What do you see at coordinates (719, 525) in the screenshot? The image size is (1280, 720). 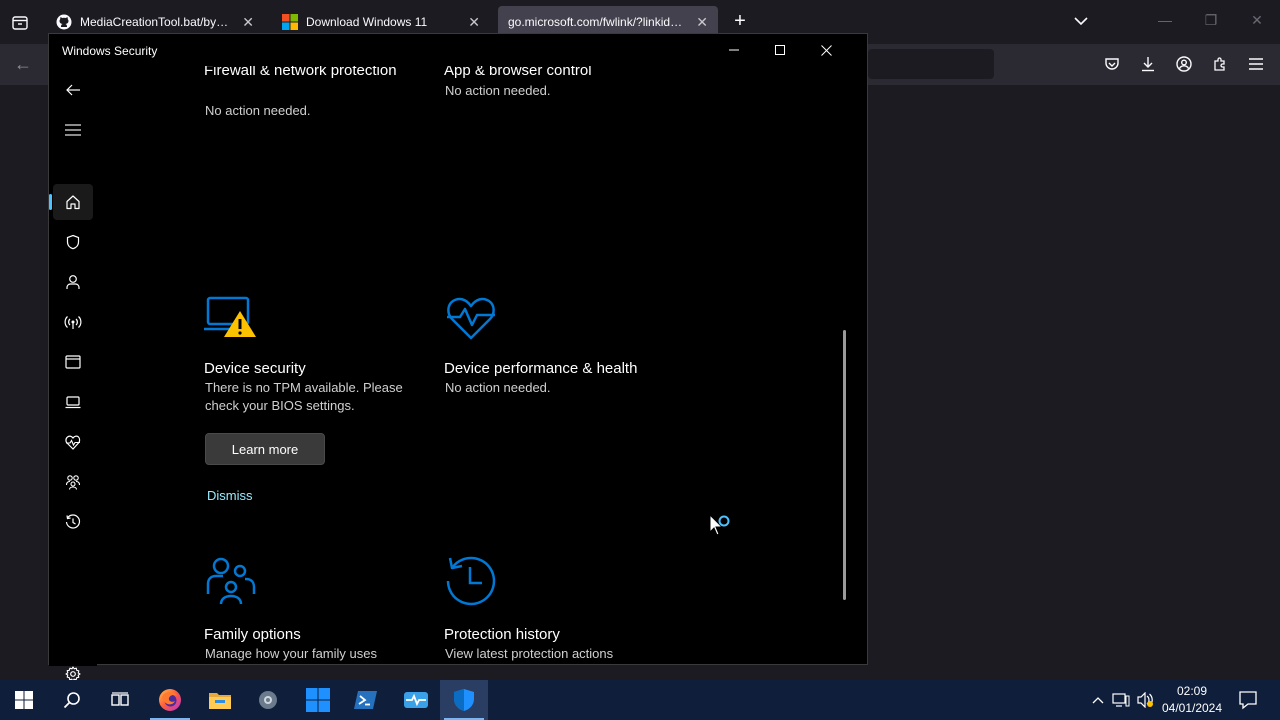 I see `busy-cursor-icon` at bounding box center [719, 525].